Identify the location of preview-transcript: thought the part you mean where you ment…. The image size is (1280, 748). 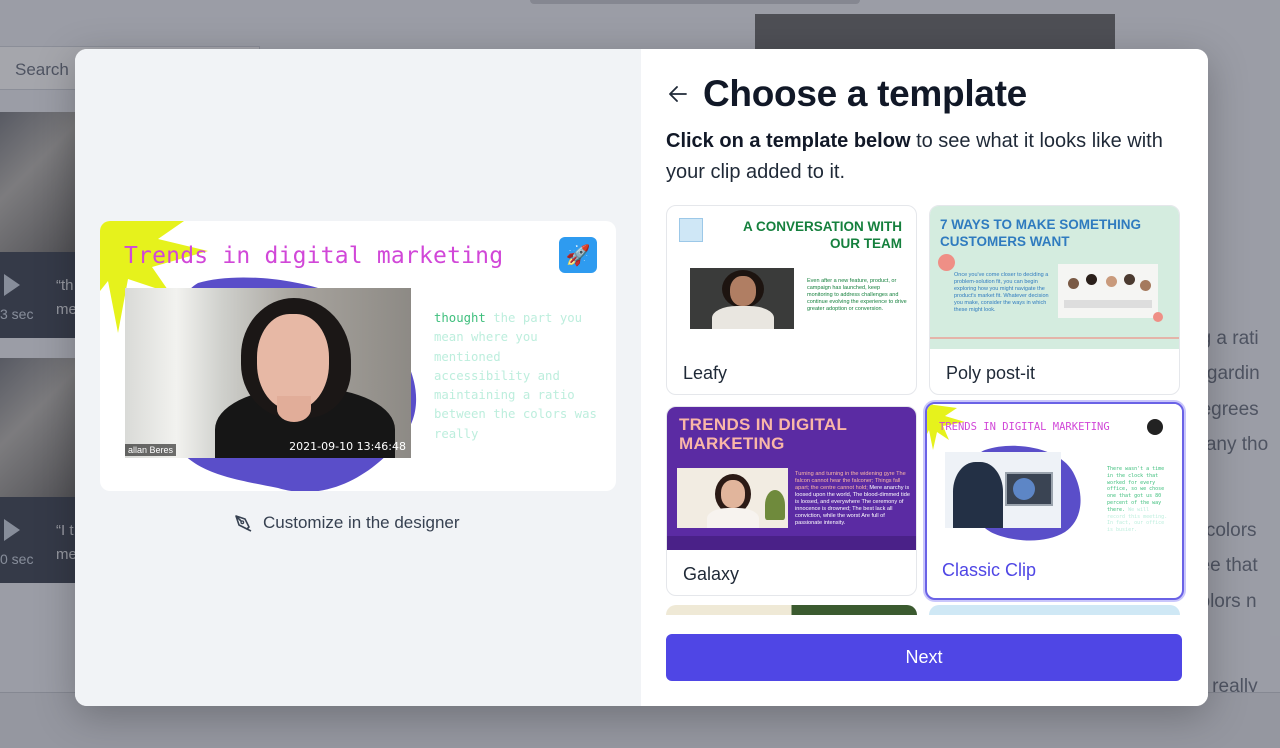
(515, 376).